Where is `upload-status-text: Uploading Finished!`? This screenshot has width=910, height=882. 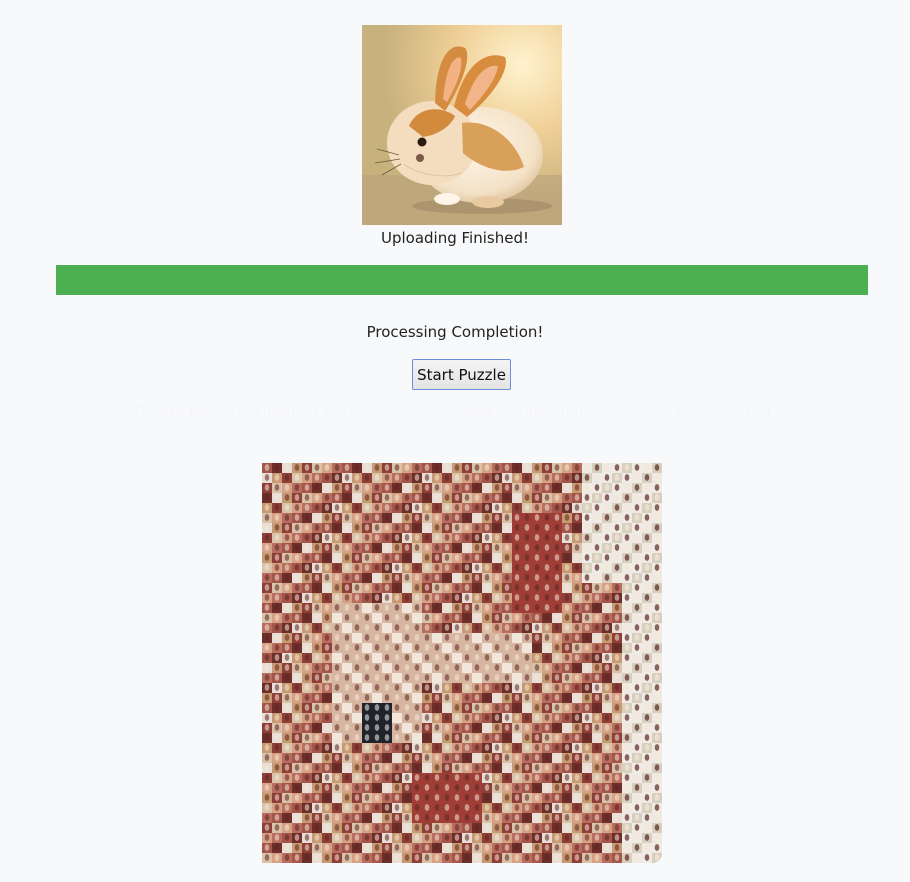
upload-status-text: Uploading Finished! is located at coordinates (455, 238).